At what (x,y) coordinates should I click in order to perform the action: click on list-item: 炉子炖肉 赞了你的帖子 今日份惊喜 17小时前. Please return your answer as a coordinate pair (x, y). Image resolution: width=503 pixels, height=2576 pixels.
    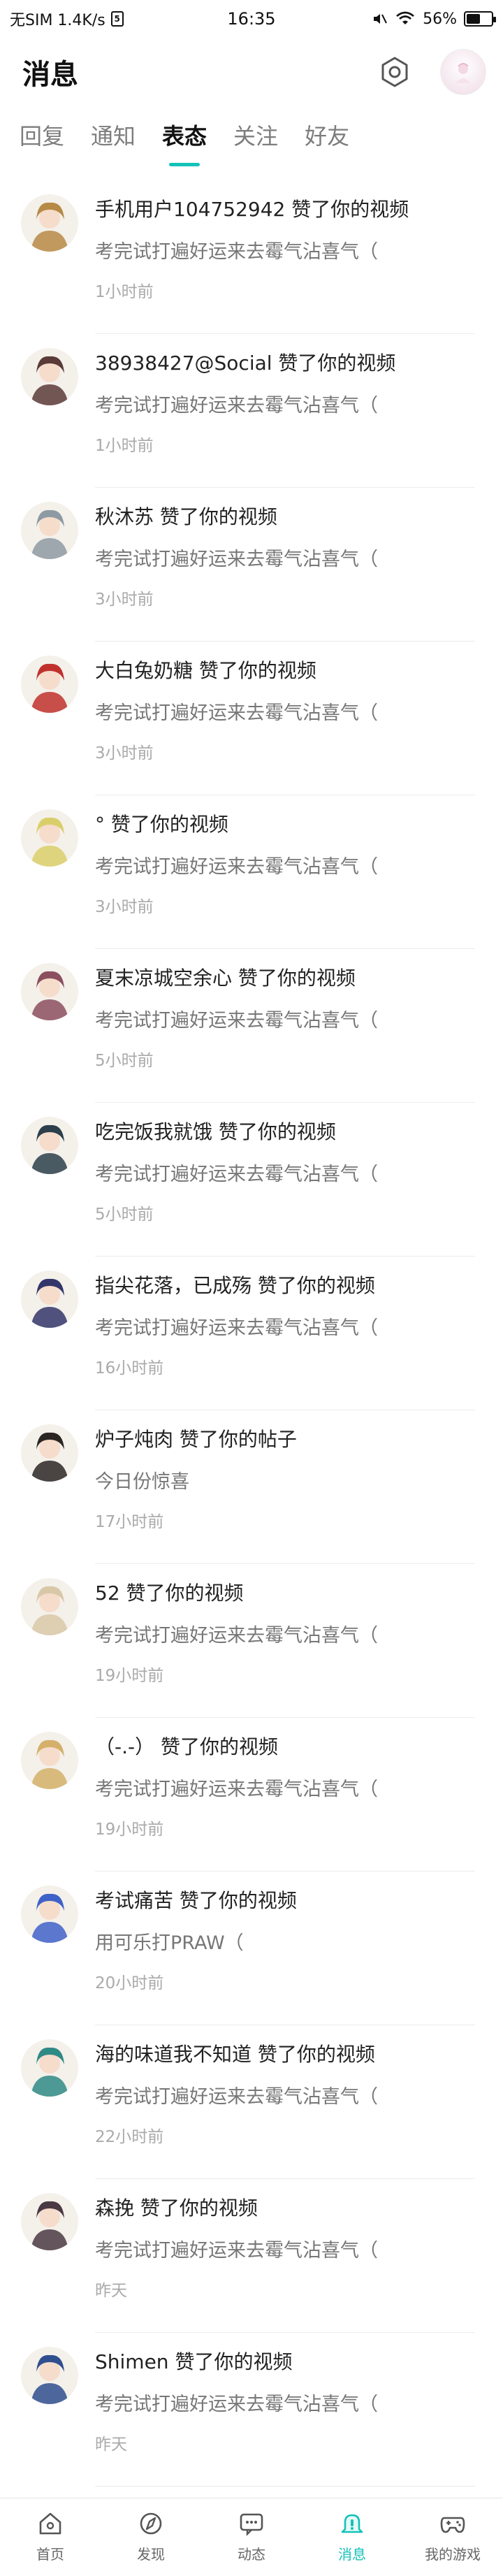
    Looking at the image, I should click on (251, 1487).